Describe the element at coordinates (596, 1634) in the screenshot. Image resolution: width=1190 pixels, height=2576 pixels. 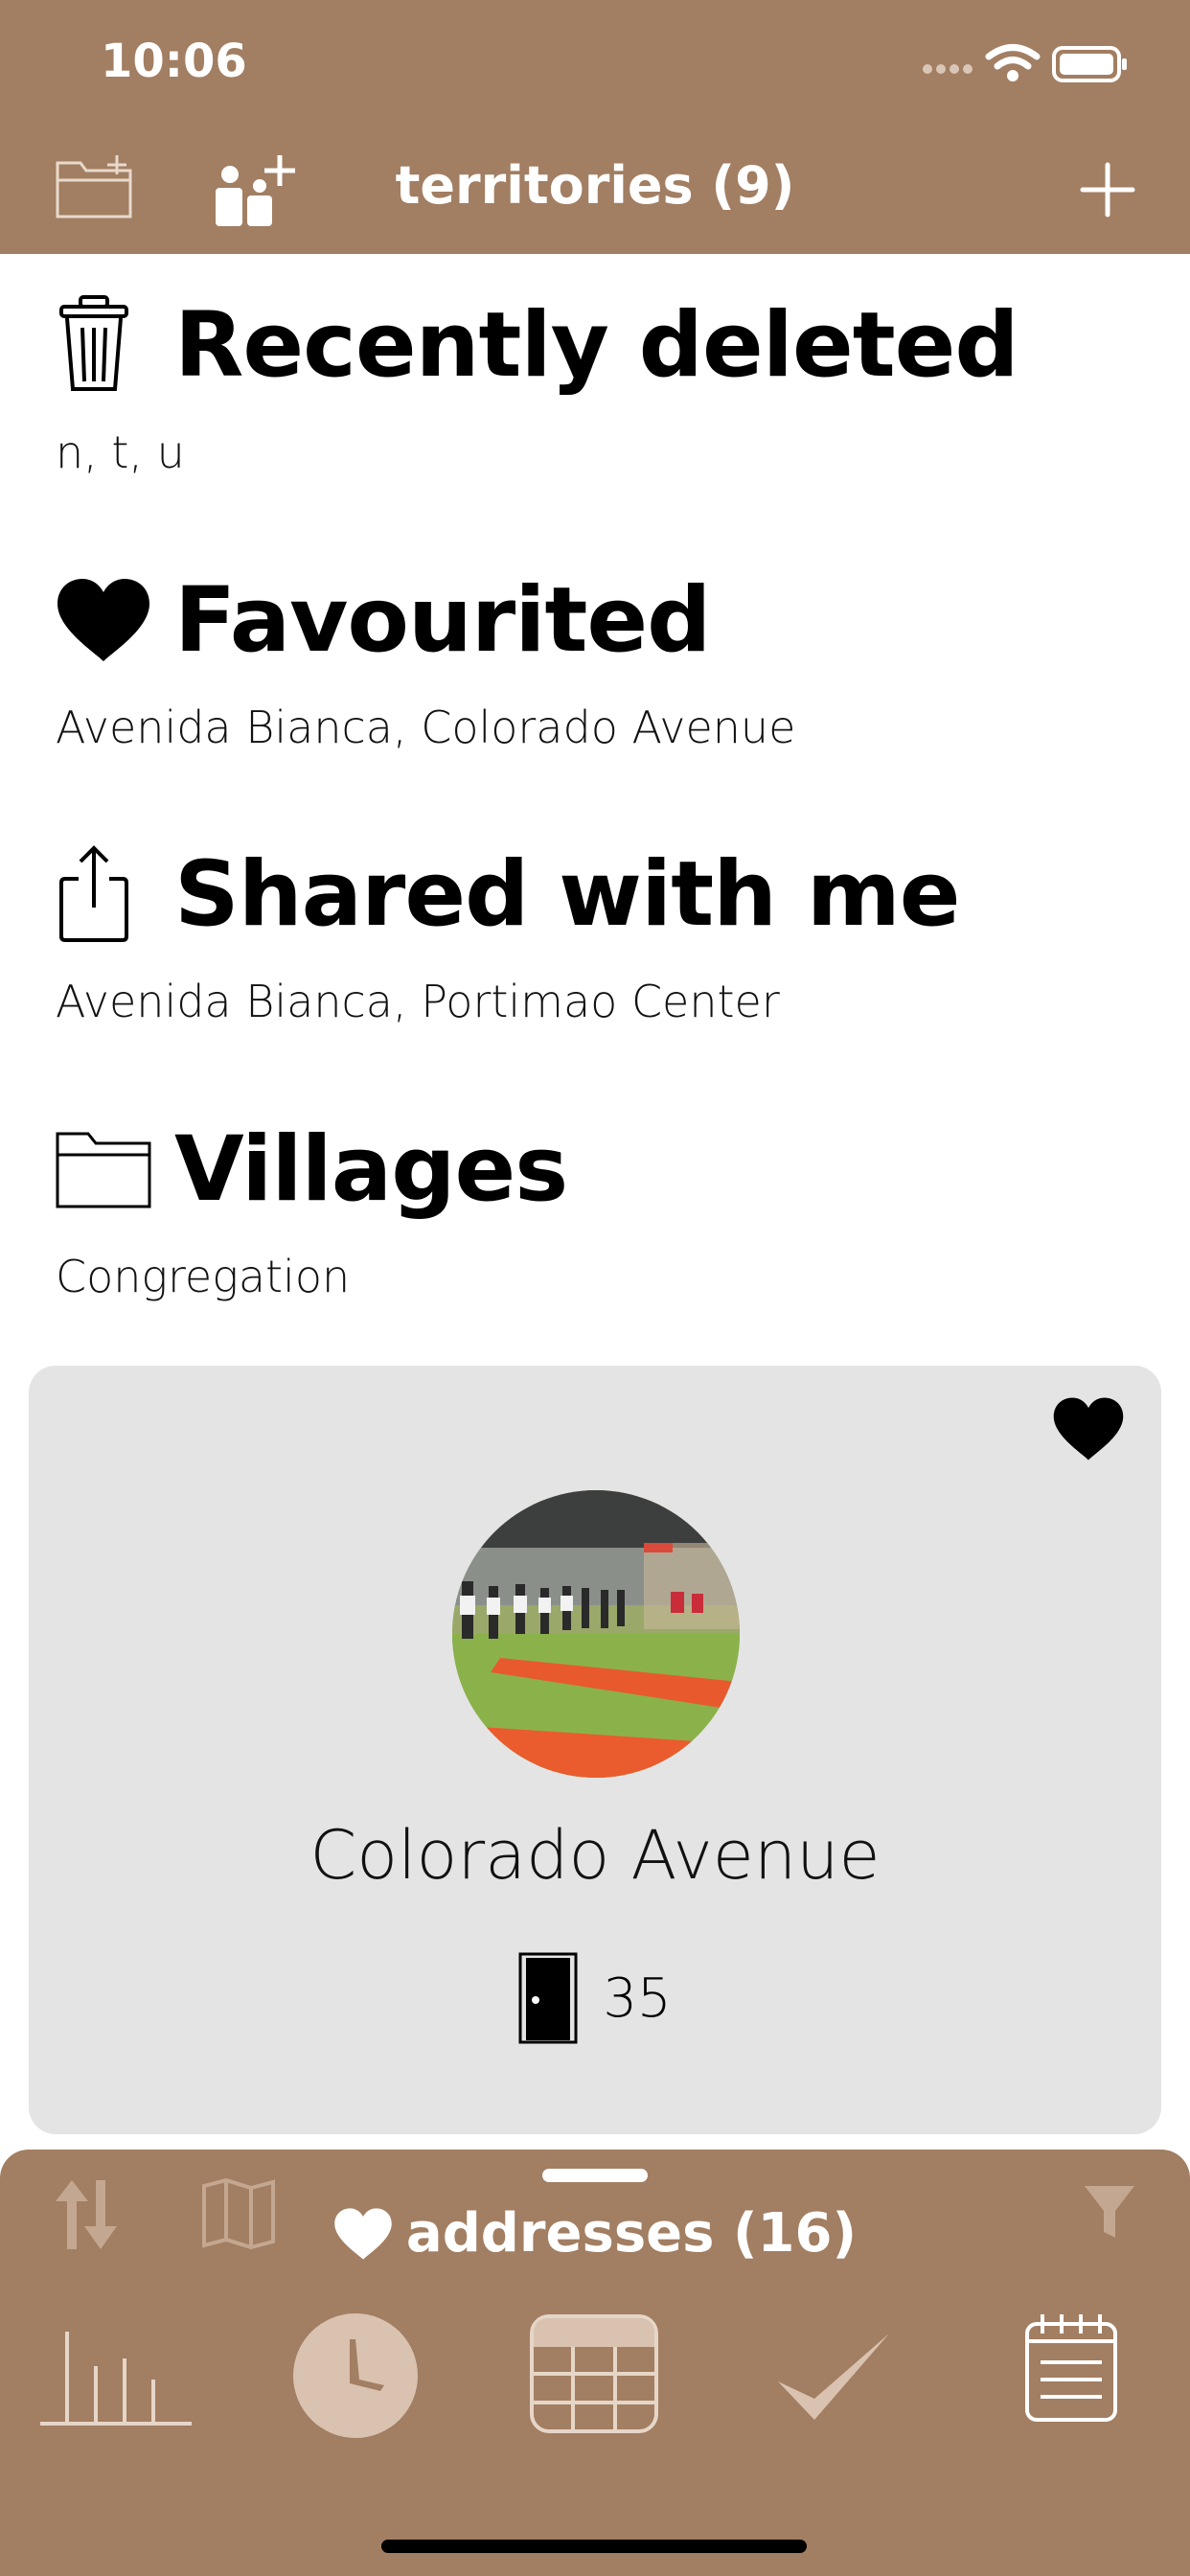
I see `territory-photo` at that location.